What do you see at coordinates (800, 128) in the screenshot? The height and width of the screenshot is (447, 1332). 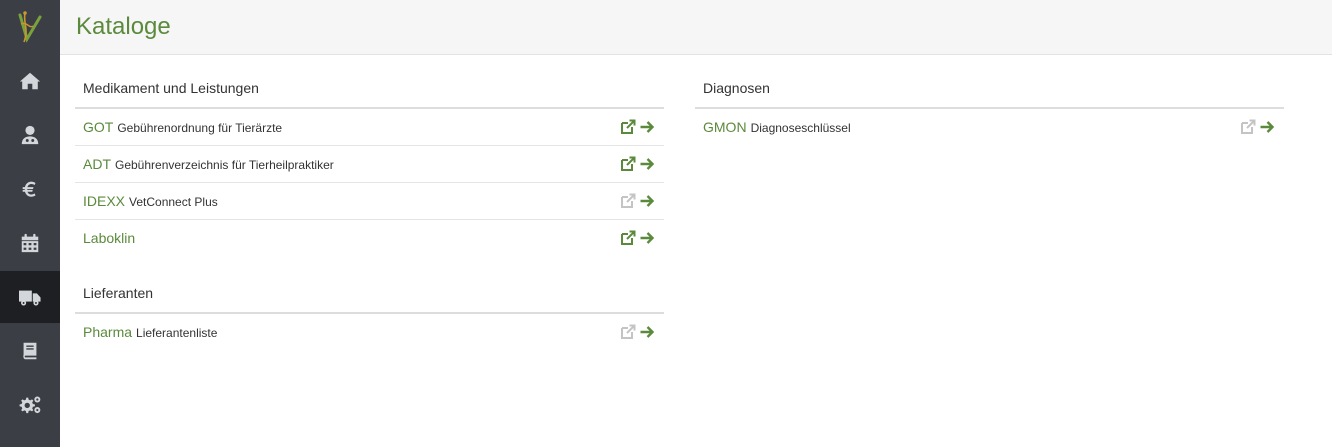 I see `catalog-description: Diagnoseschlüssel` at bounding box center [800, 128].